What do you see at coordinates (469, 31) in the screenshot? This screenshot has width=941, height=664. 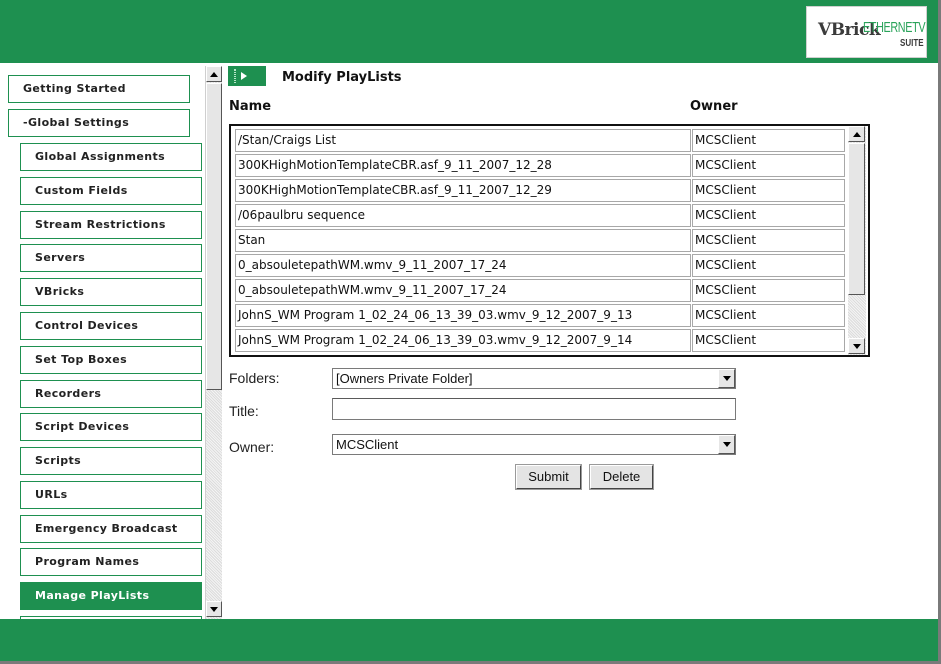 I see `top-banner: VBrick ETHERNETV SUITE` at bounding box center [469, 31].